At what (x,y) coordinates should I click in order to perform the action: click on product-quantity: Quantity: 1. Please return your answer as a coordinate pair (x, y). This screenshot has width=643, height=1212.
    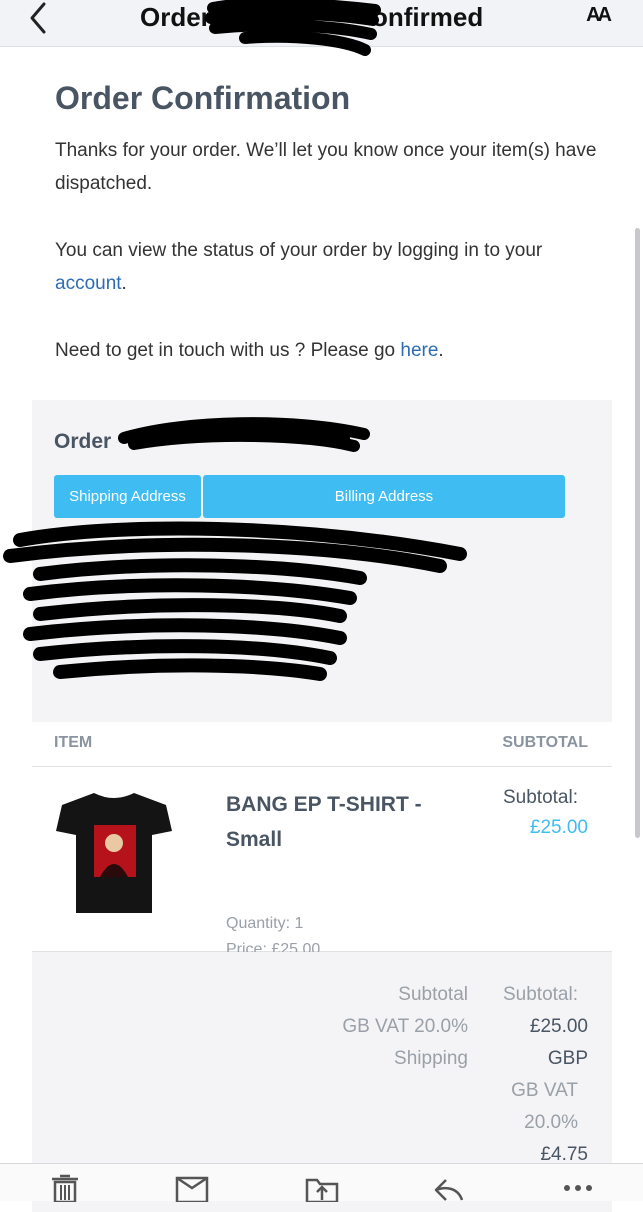
    Looking at the image, I should click on (265, 923).